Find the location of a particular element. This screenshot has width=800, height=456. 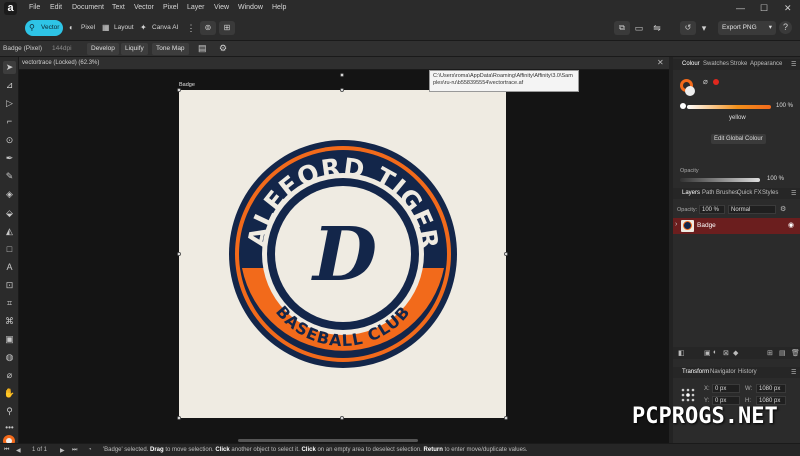

close-icon: ✕ is located at coordinates (788, 8).